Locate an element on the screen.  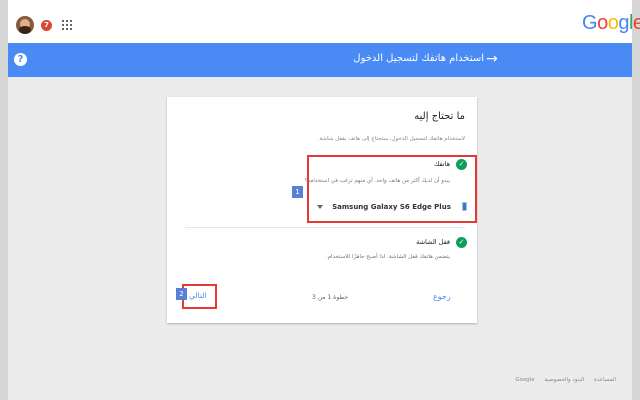
lock-section-title: قفل الشاشة is located at coordinates (433, 242).